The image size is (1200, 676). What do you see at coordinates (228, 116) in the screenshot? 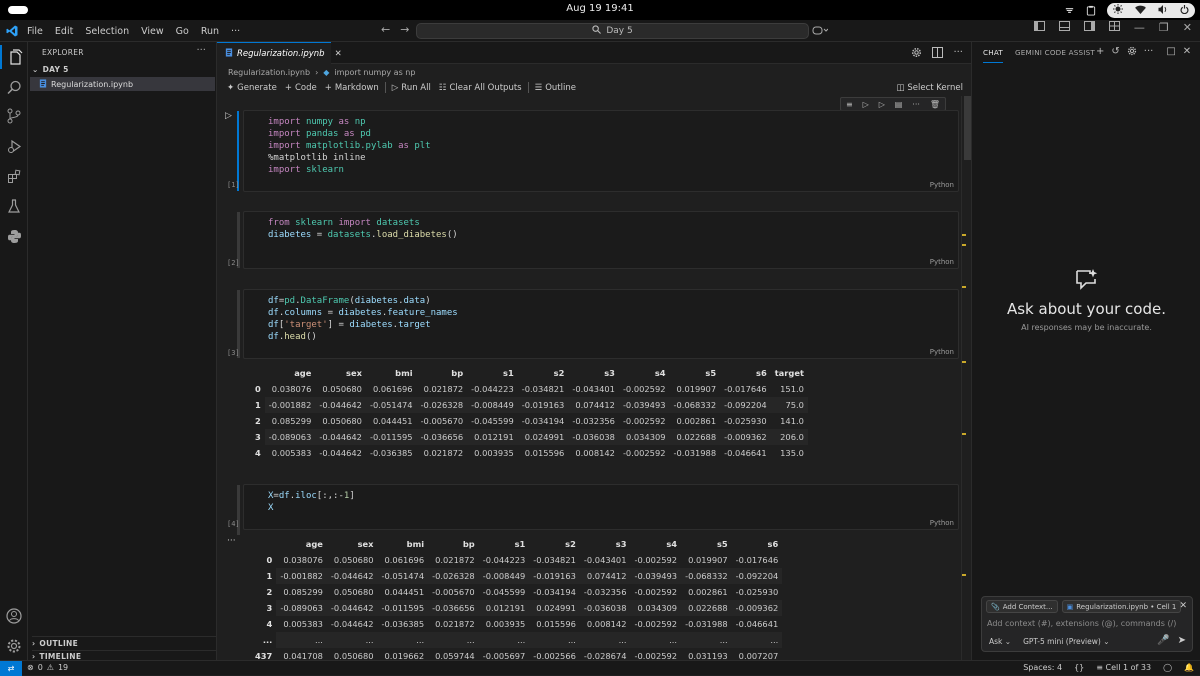
I see `run-cell-button: ▷` at bounding box center [228, 116].